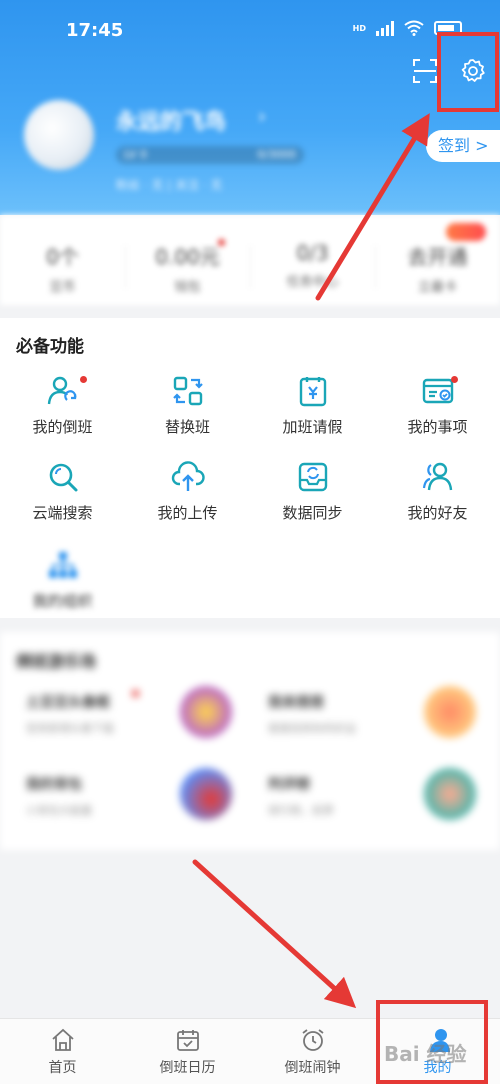 Image resolution: width=500 pixels, height=1084 pixels. I want to click on friends-icon, so click(437, 476).